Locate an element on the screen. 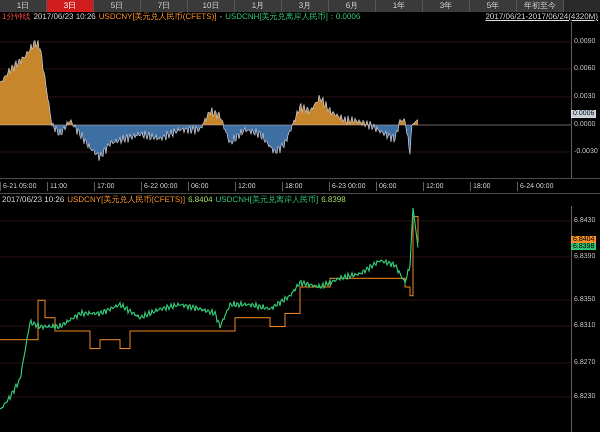 The height and width of the screenshot is (432, 600). series-label: USDCNH[美元兑离岸人民币] is located at coordinates (267, 200).